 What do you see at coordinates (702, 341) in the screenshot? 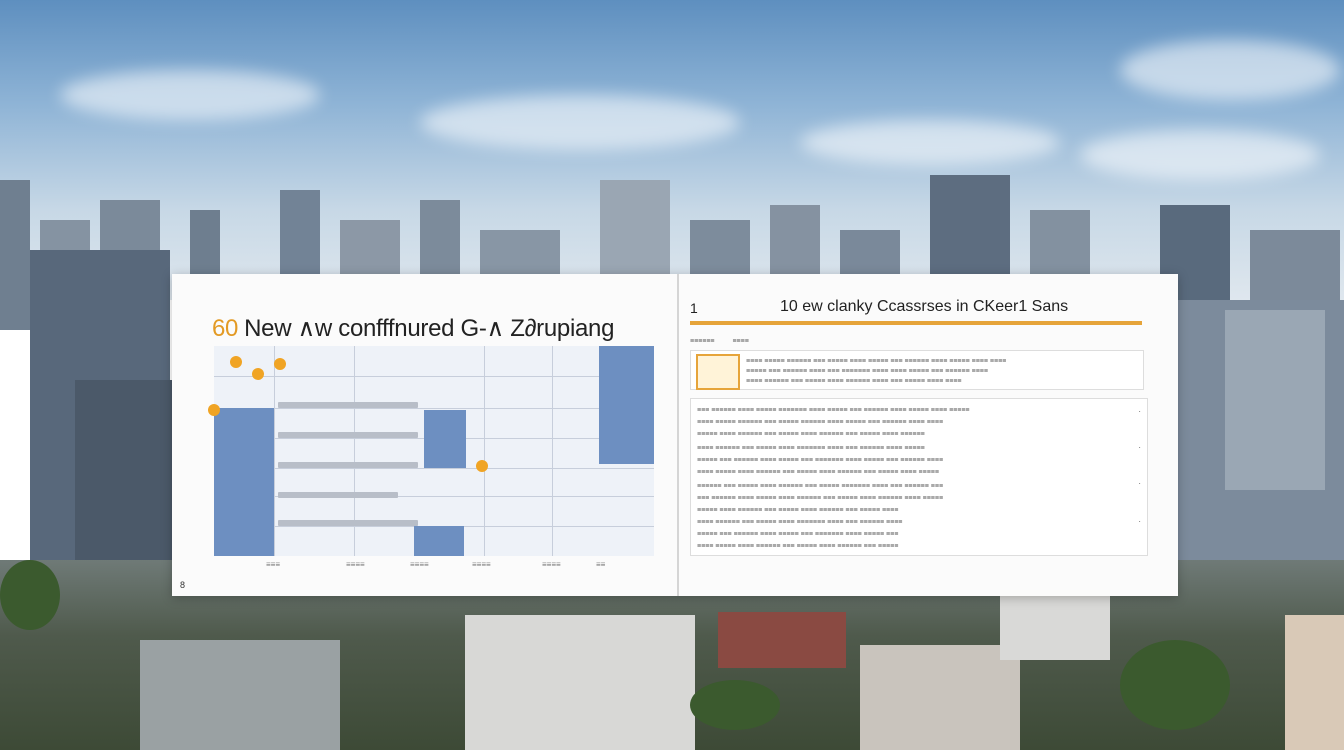
I see `tab-label: ≡≡≡≡≡≡` at bounding box center [702, 341].